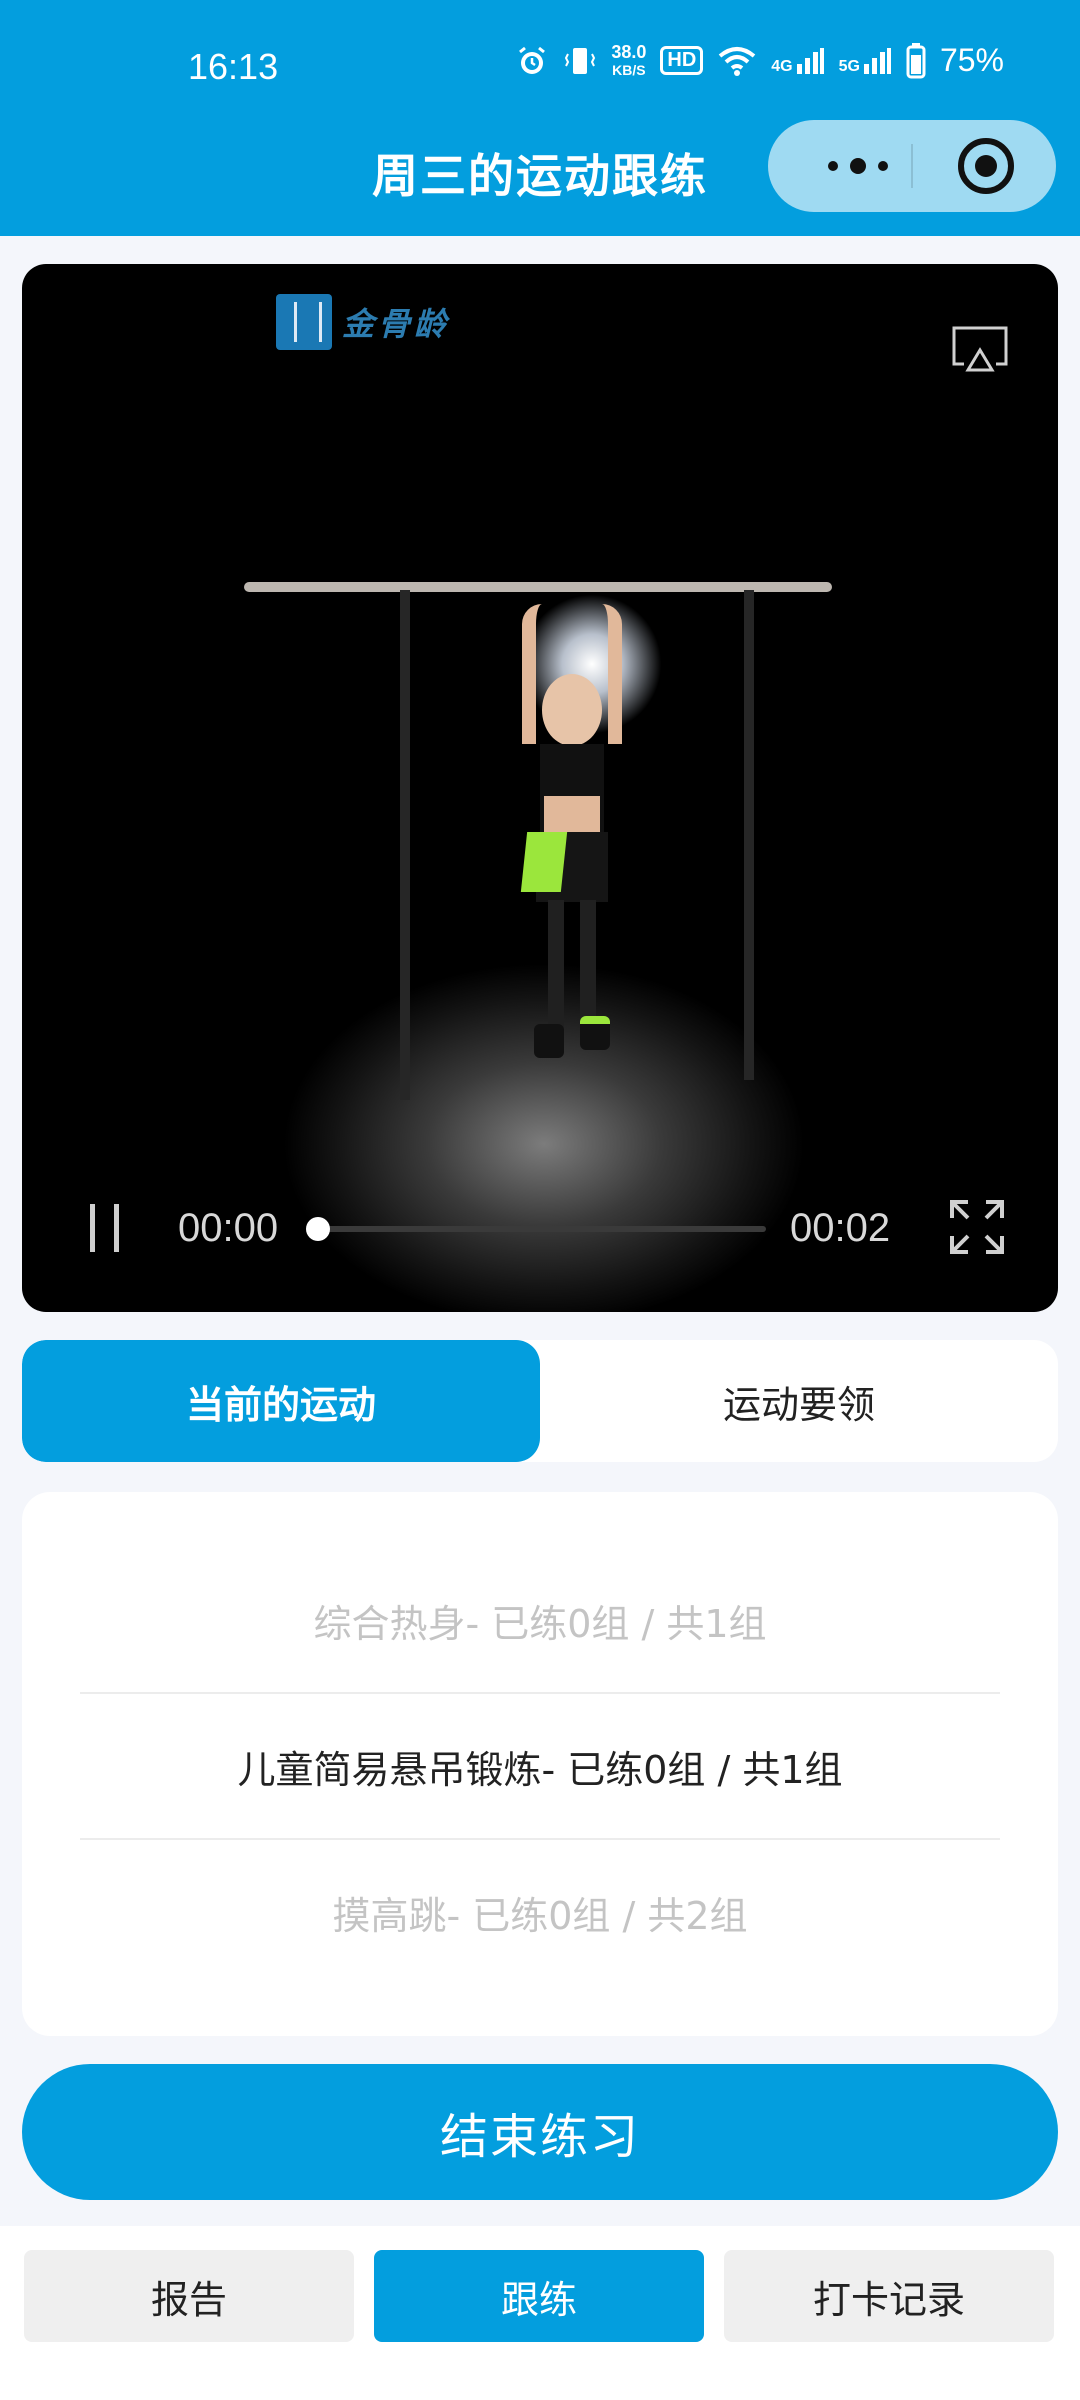  I want to click on mini-program-capsule, so click(912, 166).